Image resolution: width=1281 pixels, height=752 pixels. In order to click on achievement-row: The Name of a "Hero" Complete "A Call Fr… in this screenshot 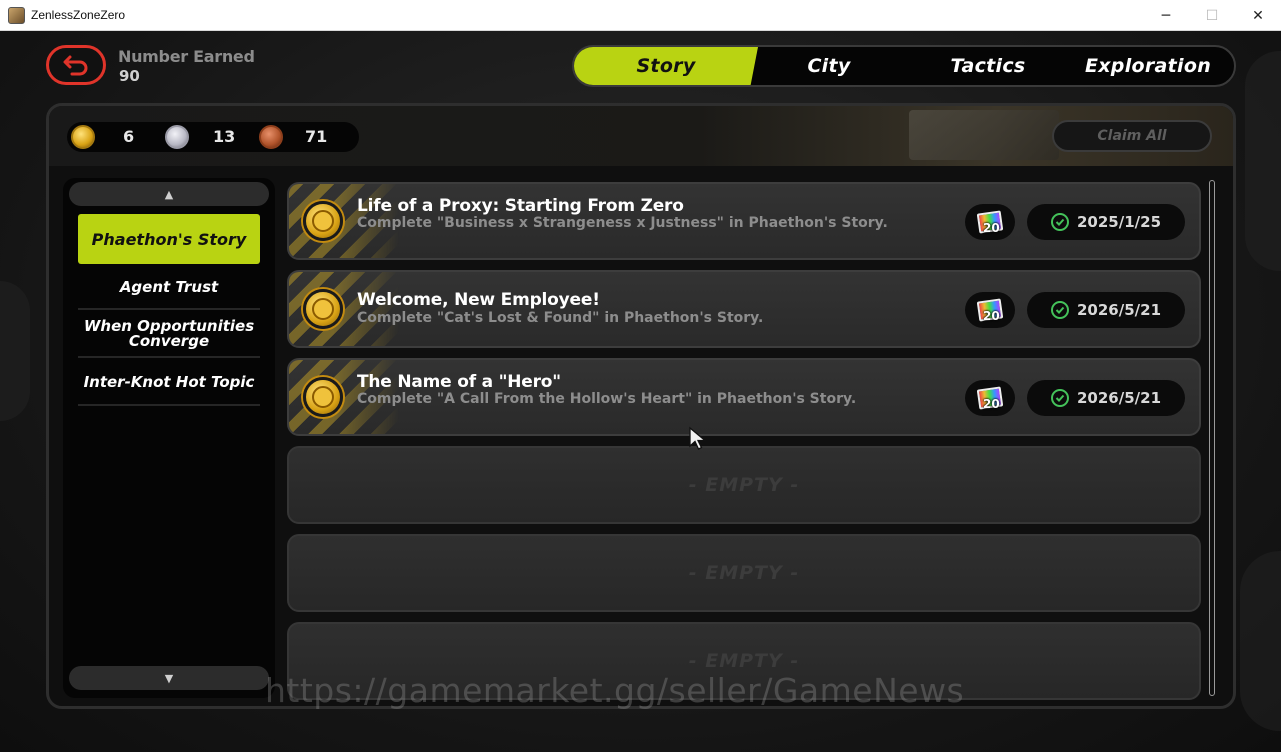, I will do `click(744, 397)`.